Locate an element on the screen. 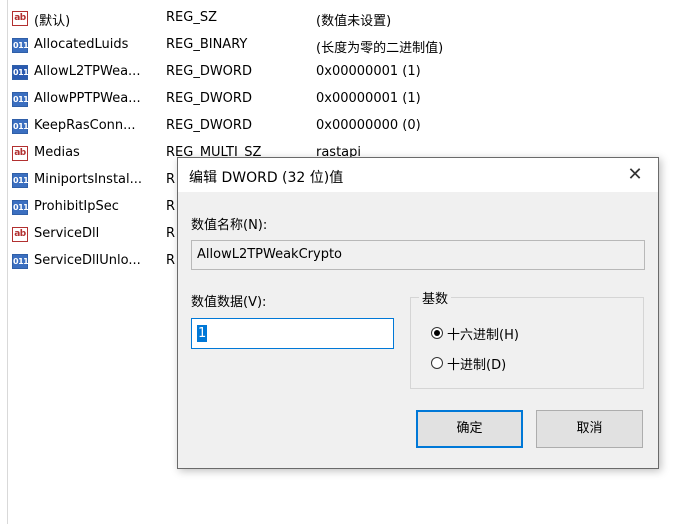 This screenshot has width=700, height=524. registry-row-default: ab (默认) REG_SZ (数值未设置) is located at coordinates (352, 19).